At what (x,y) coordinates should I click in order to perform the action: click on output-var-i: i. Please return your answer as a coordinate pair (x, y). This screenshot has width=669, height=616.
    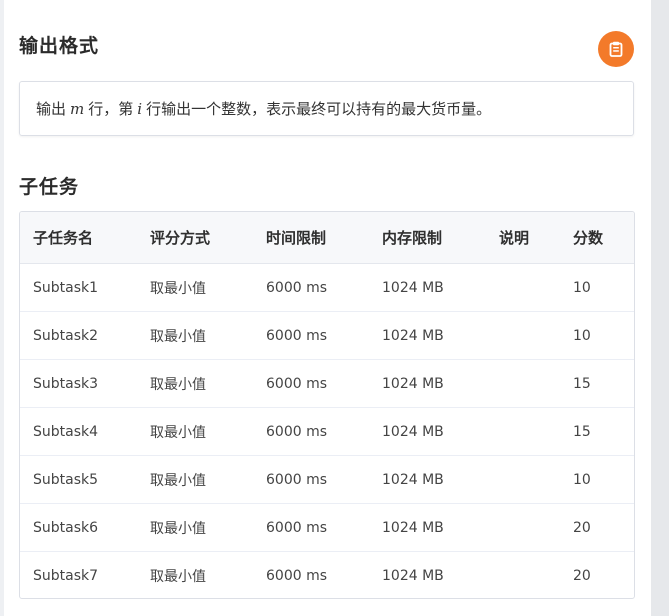
    Looking at the image, I should click on (140, 108).